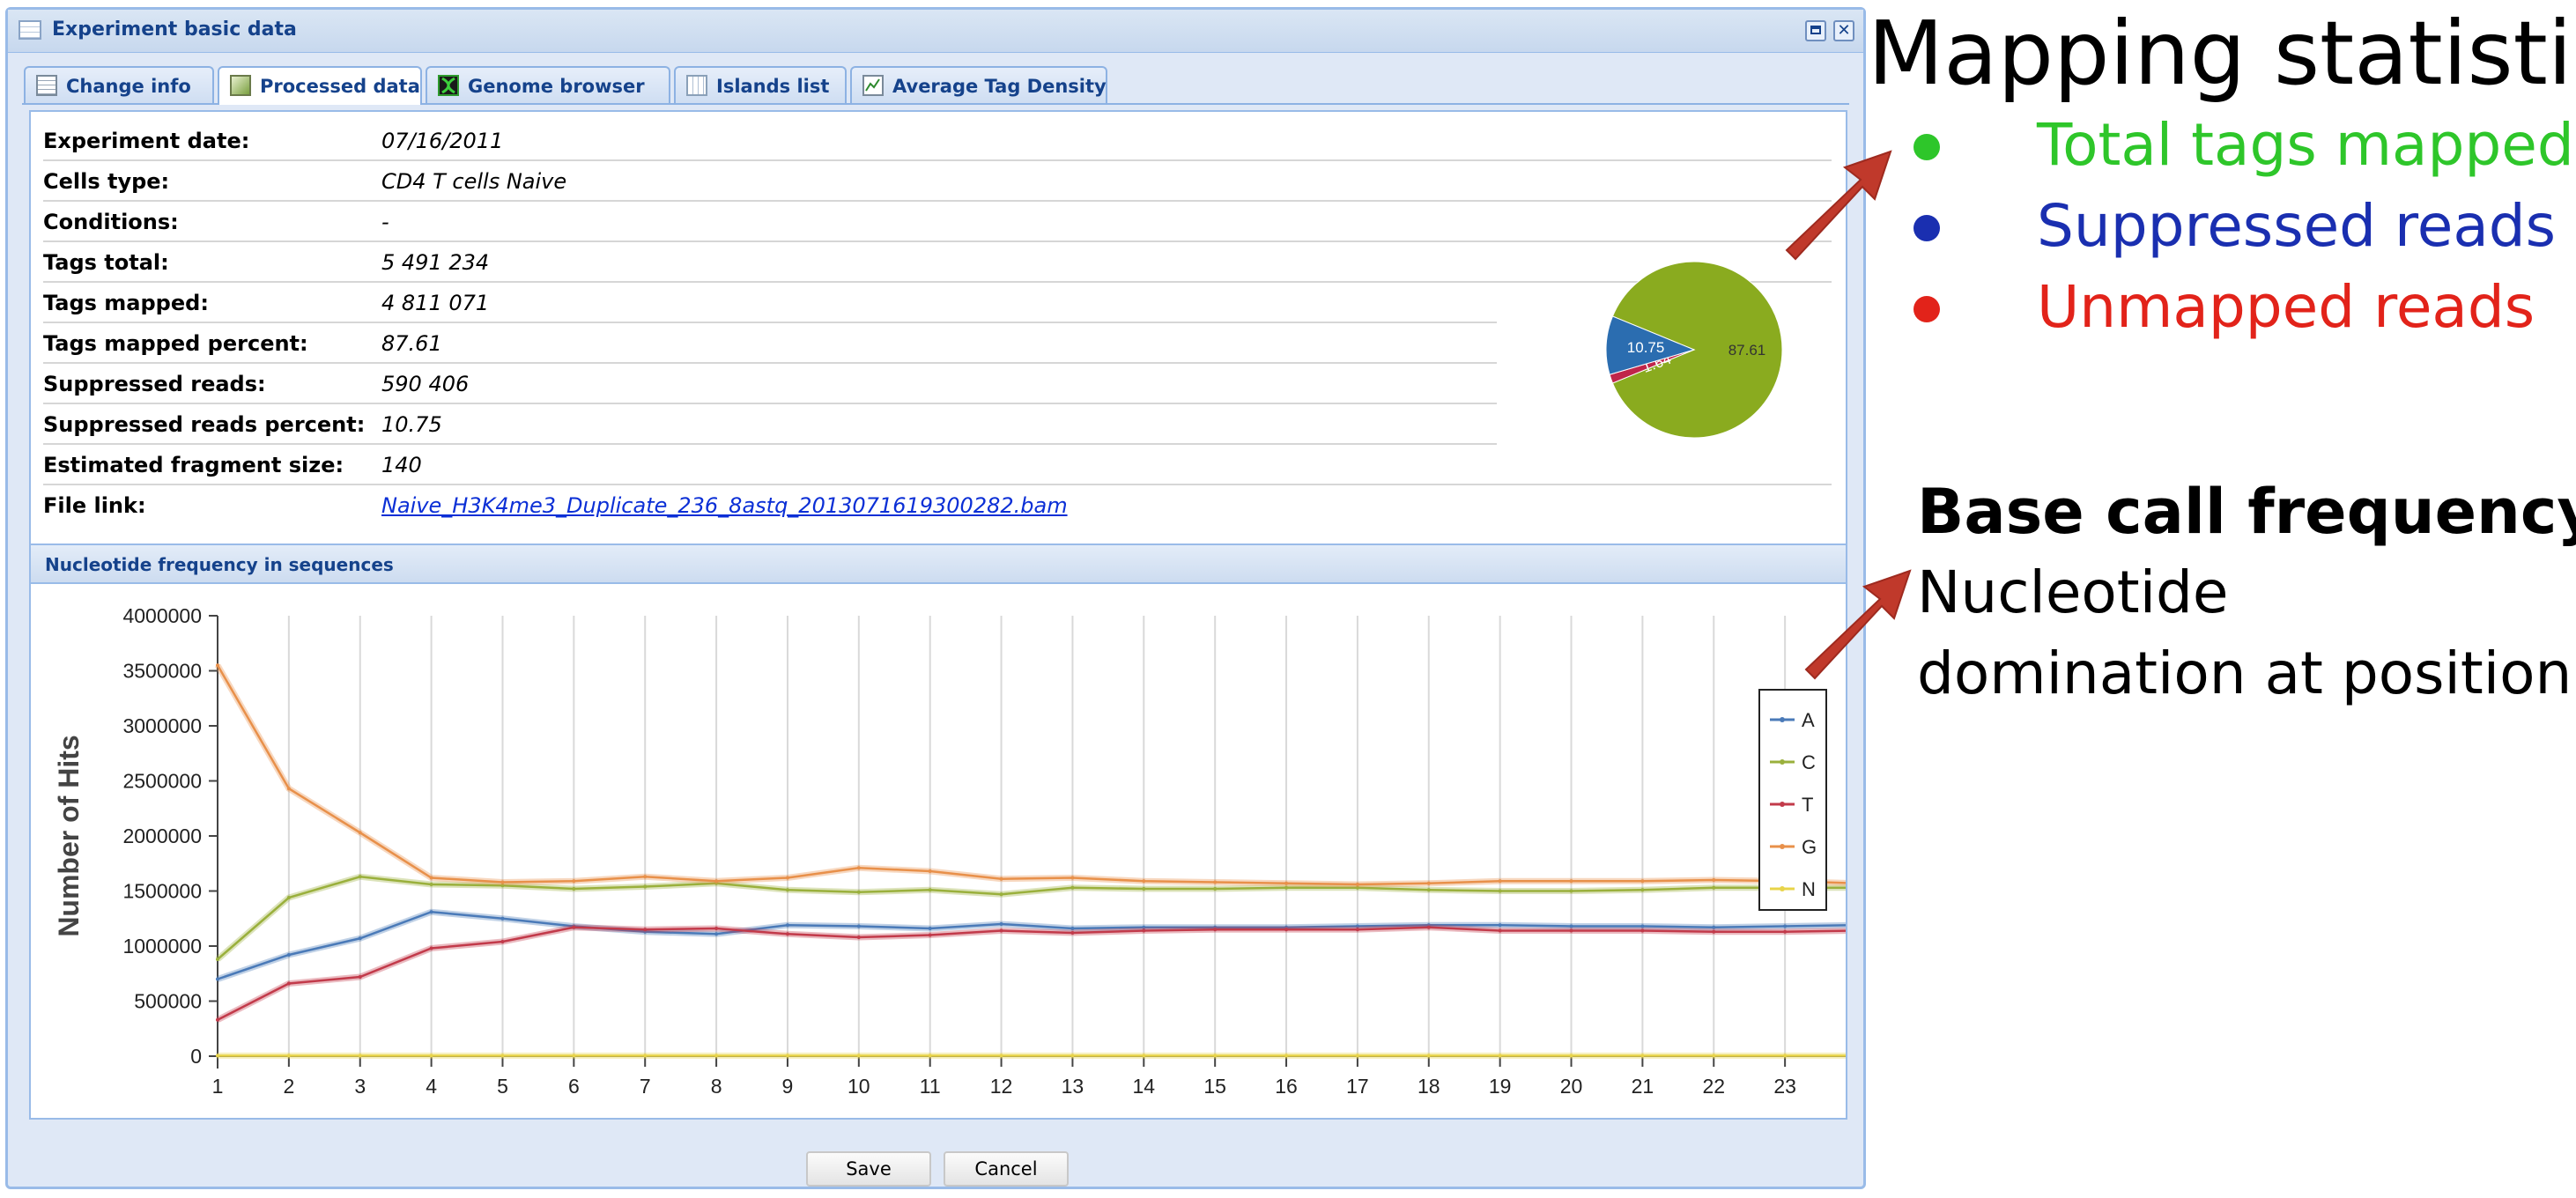 The height and width of the screenshot is (1198, 2576). I want to click on x-tick-label: 5, so click(503, 1086).